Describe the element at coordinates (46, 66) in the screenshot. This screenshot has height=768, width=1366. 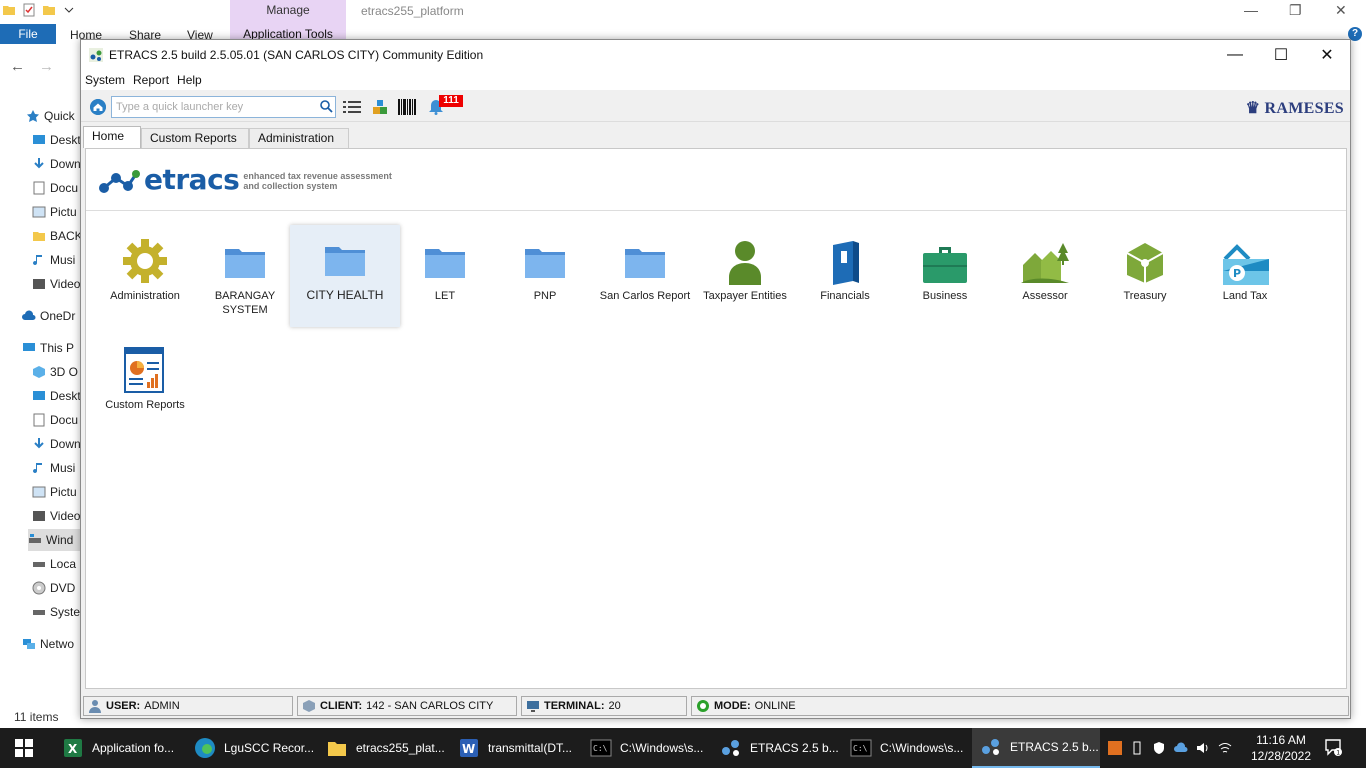
I see `forward-arrow-icon: →` at that location.